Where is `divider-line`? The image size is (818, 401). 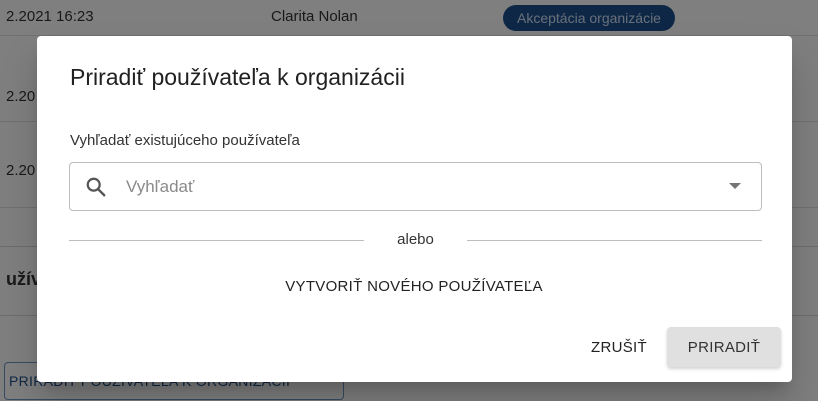
divider-line is located at coordinates (614, 240).